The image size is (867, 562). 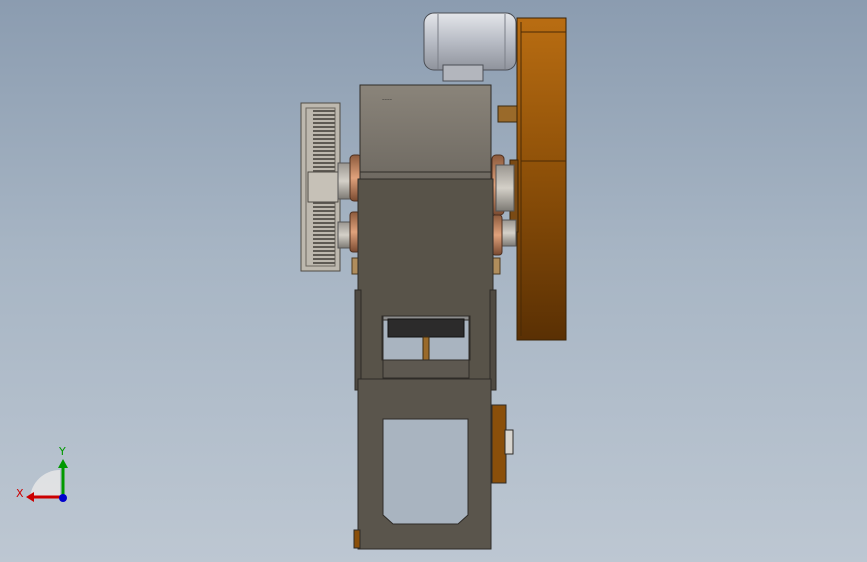 I want to click on gear-wheel, so click(x=320, y=187).